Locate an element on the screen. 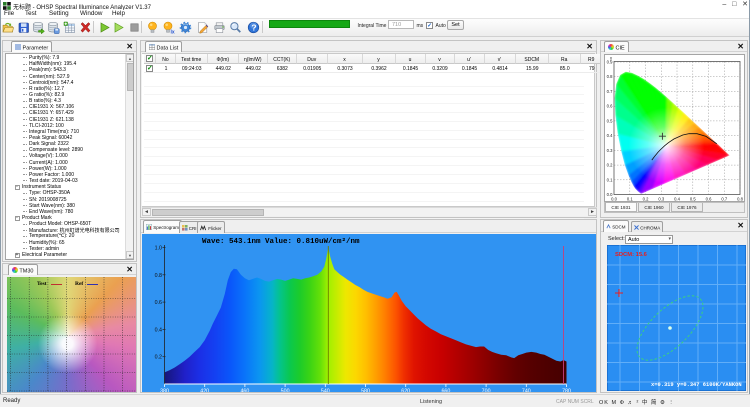 This screenshot has height=407, width=750. svg-text: 620 is located at coordinates (405, 391).